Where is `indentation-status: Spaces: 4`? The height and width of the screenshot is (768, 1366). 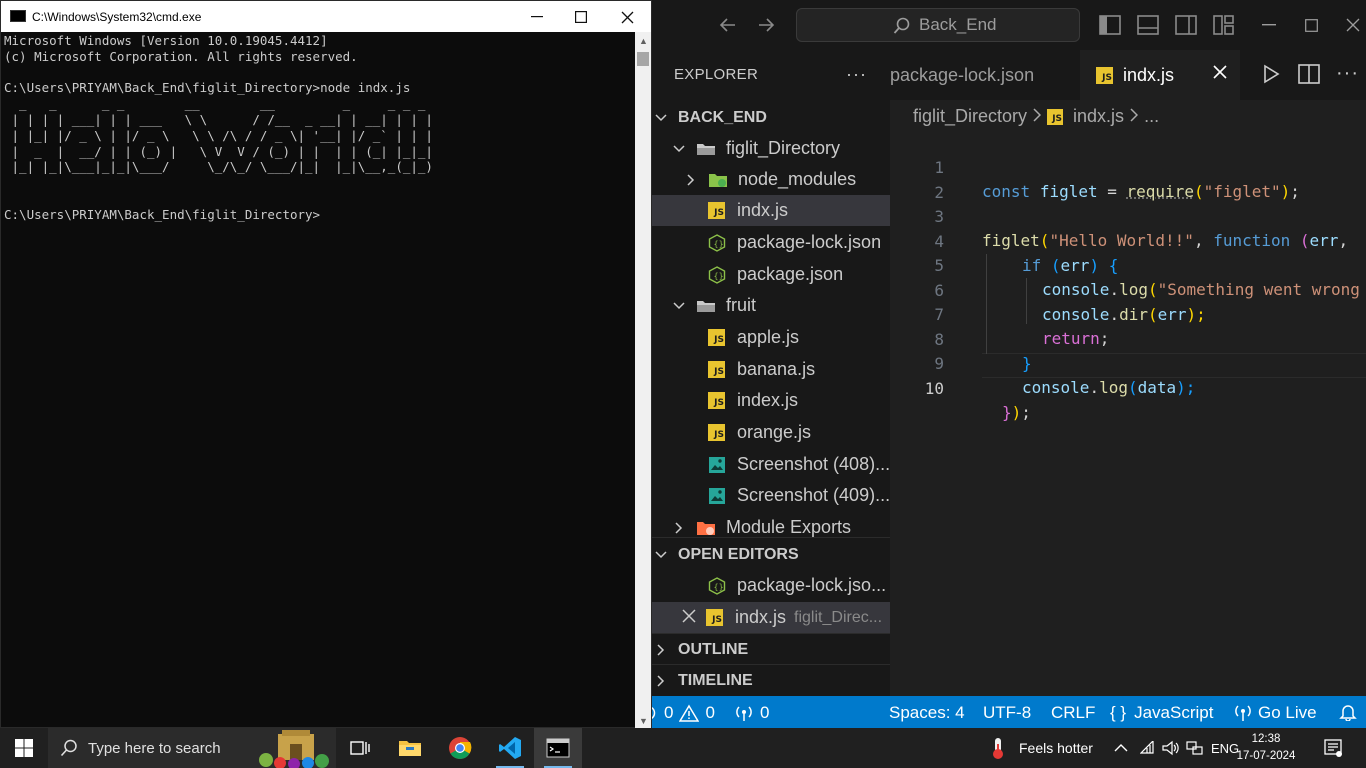 indentation-status: Spaces: 4 is located at coordinates (927, 713).